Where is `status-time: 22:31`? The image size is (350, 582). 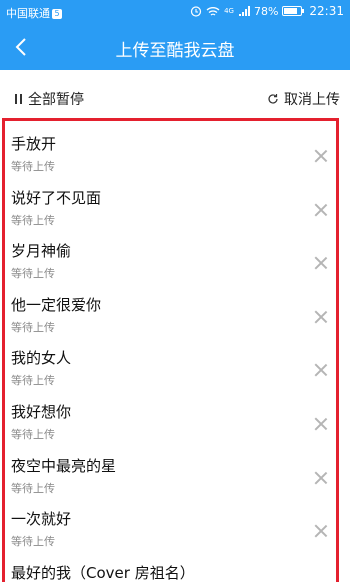 status-time: 22:31 is located at coordinates (326, 11).